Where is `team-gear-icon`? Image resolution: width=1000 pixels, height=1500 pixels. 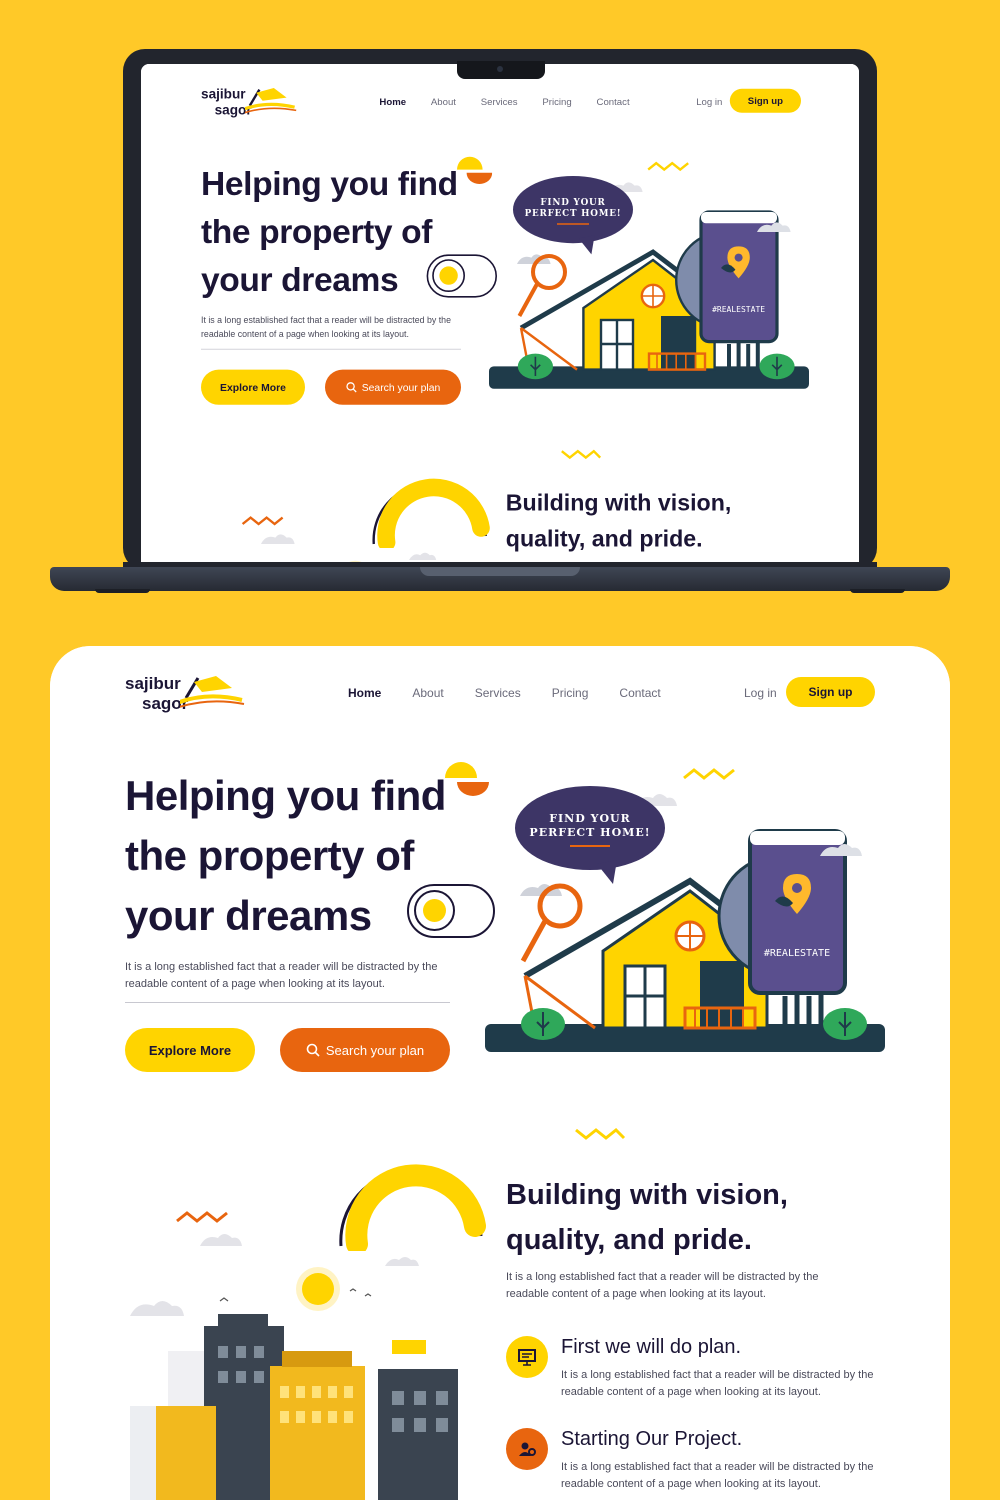 team-gear-icon is located at coordinates (527, 1449).